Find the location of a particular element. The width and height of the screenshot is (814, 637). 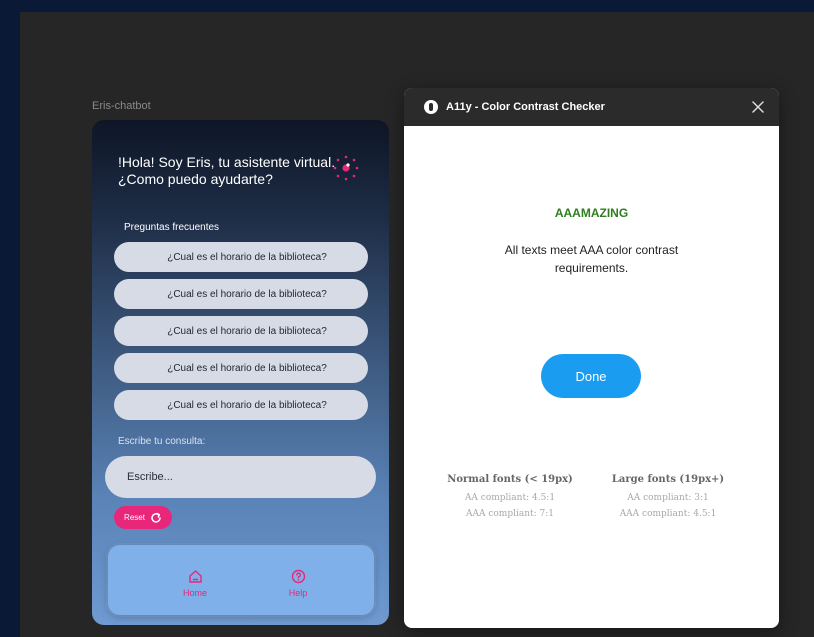

large-fonts-aaa: AAA compliant: 4.5:1 is located at coordinates (668, 514).